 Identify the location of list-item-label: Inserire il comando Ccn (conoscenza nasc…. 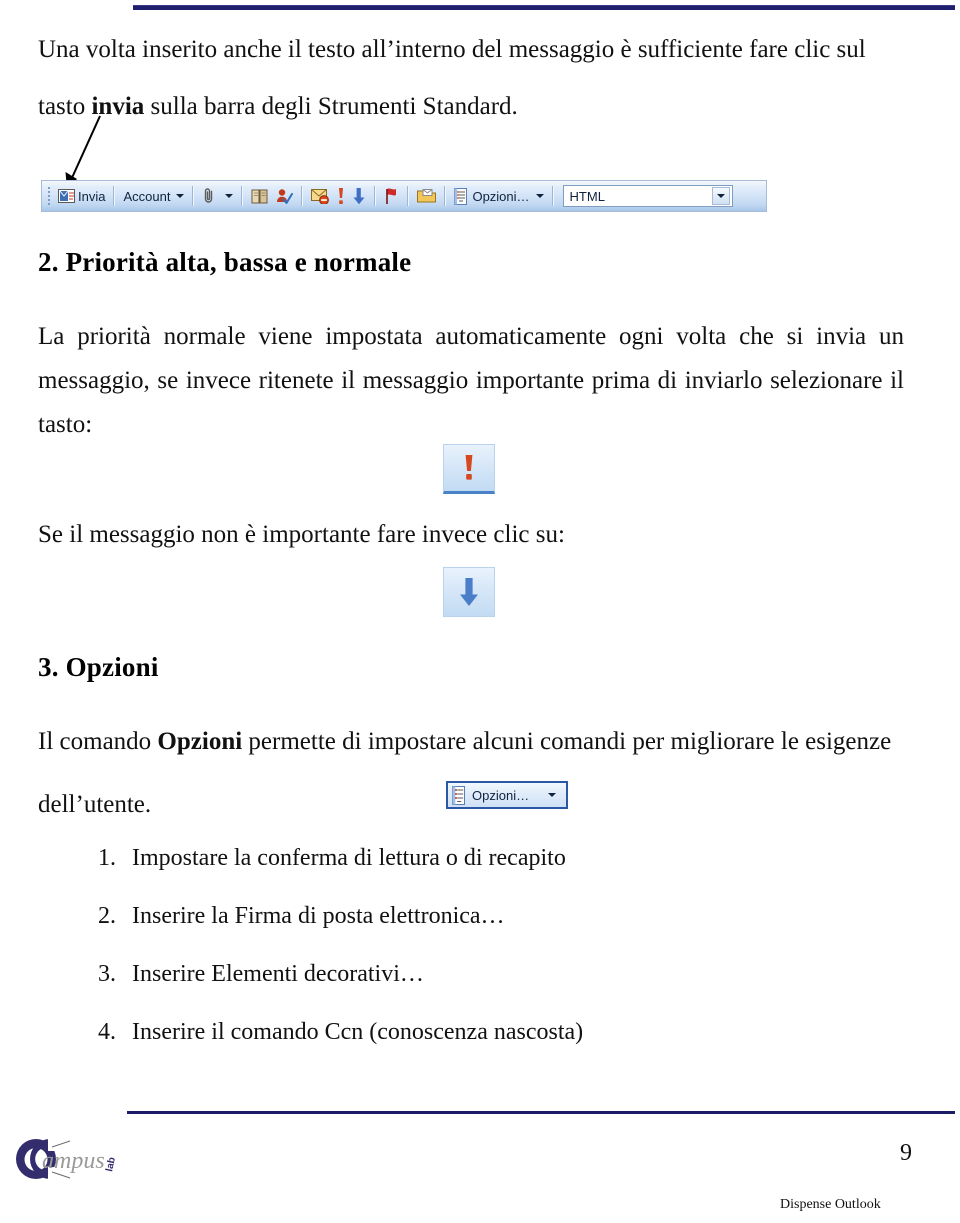
(358, 1032).